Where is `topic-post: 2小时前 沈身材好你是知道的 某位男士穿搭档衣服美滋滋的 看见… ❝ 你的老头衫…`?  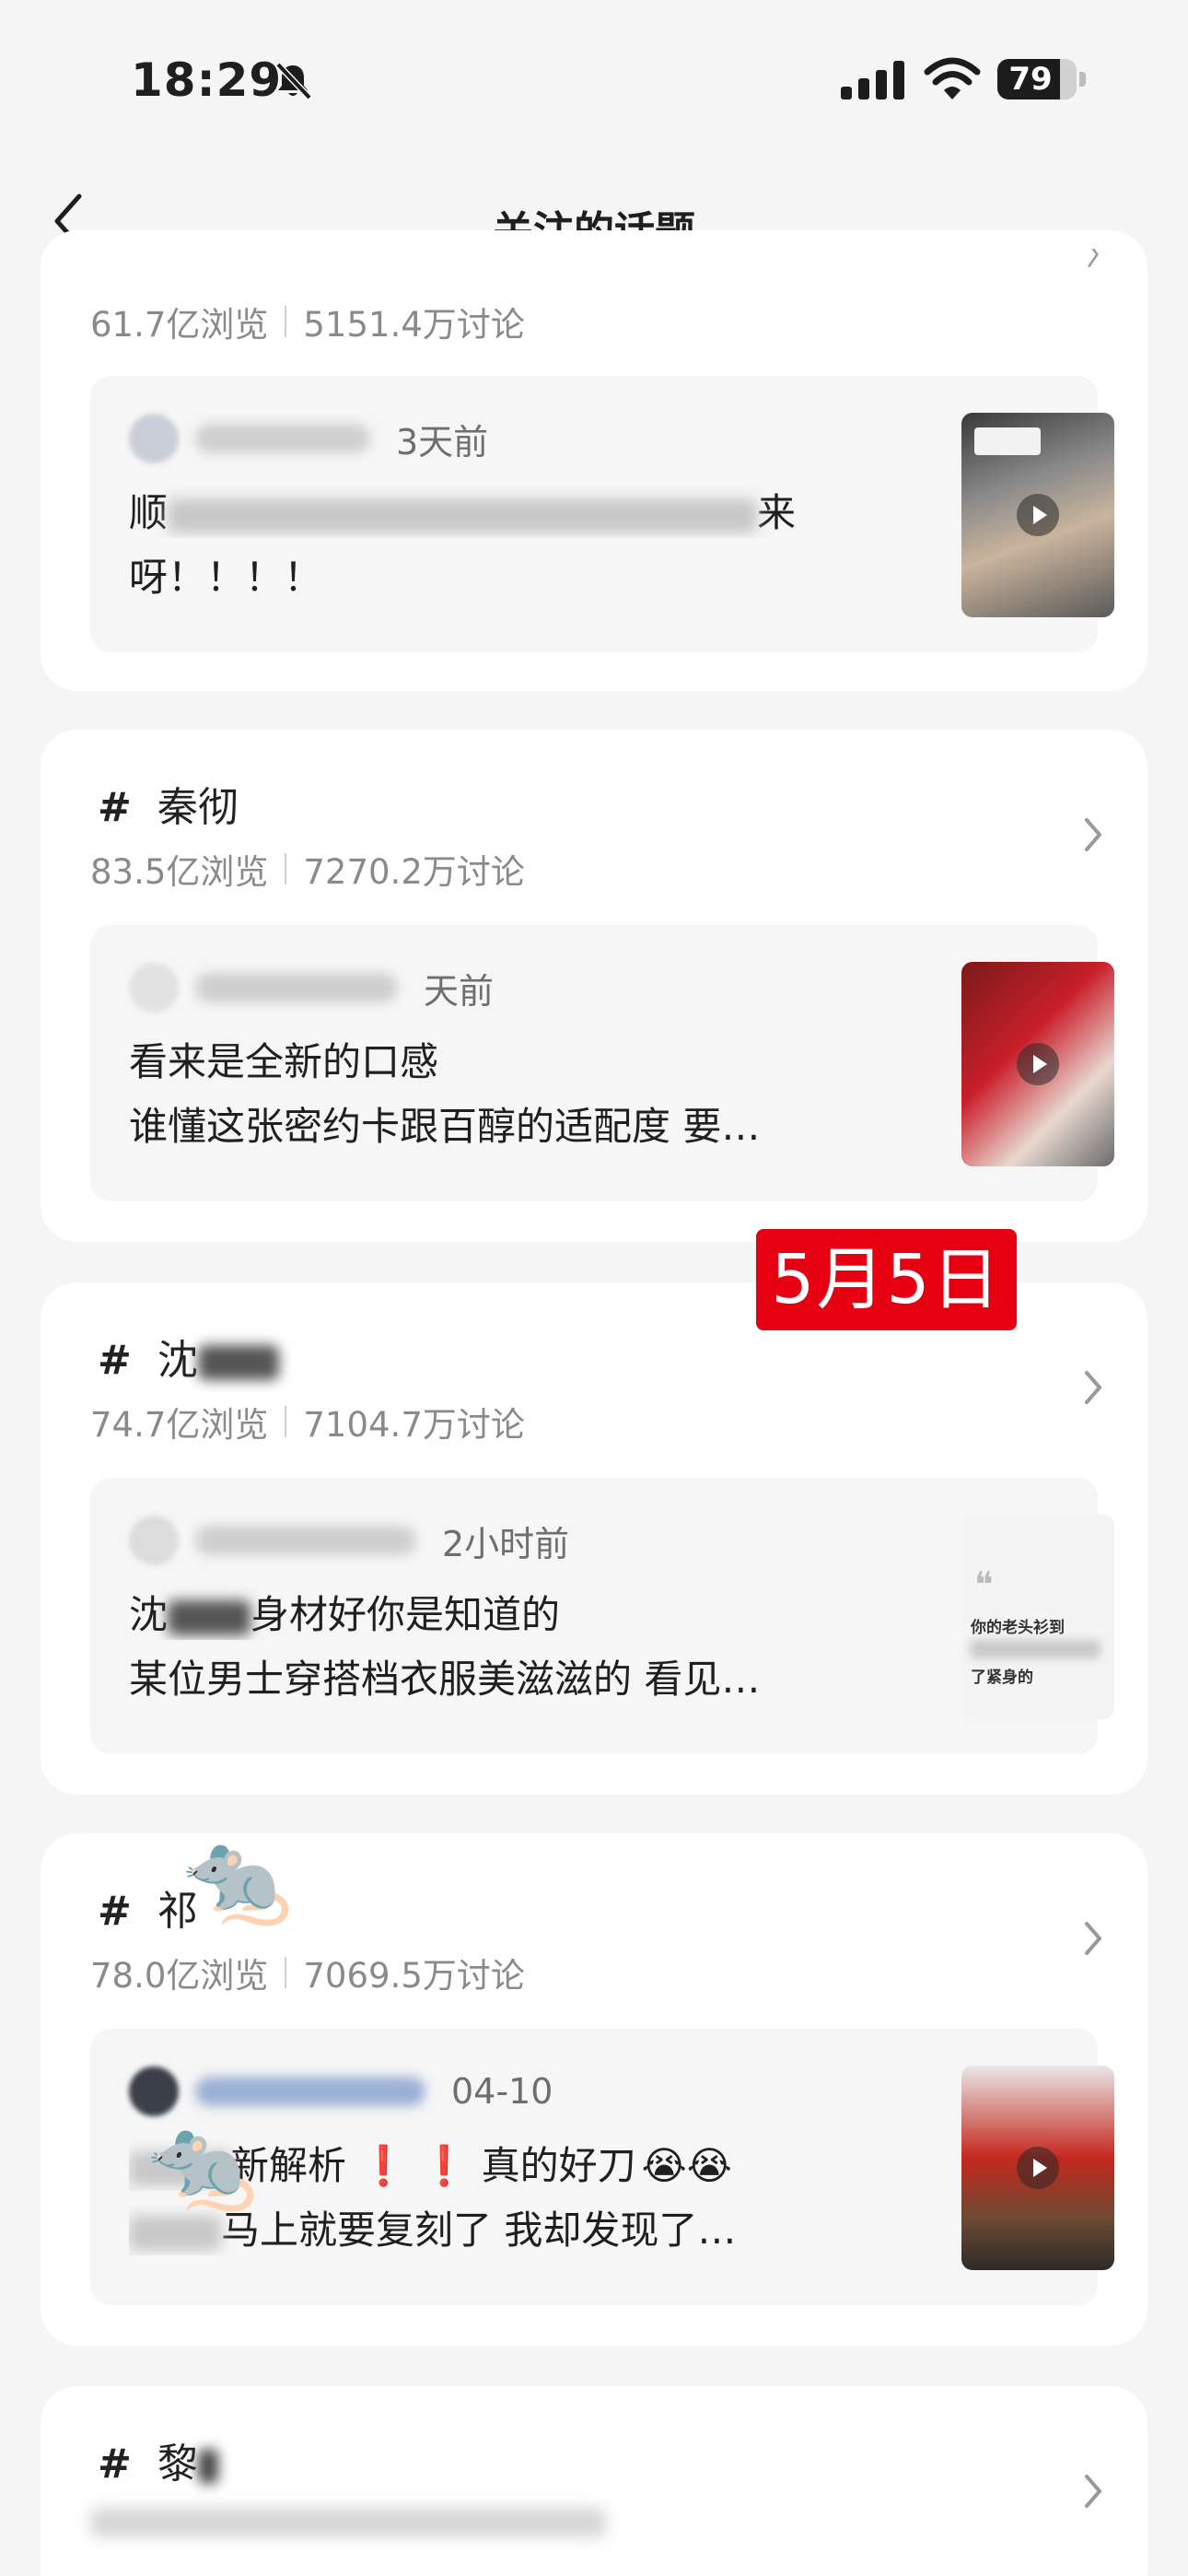 topic-post: 2小时前 沈身材好你是知道的 某位男士穿搭档衣服美滋滋的 看见… ❝ 你的老头衫… is located at coordinates (602, 1616).